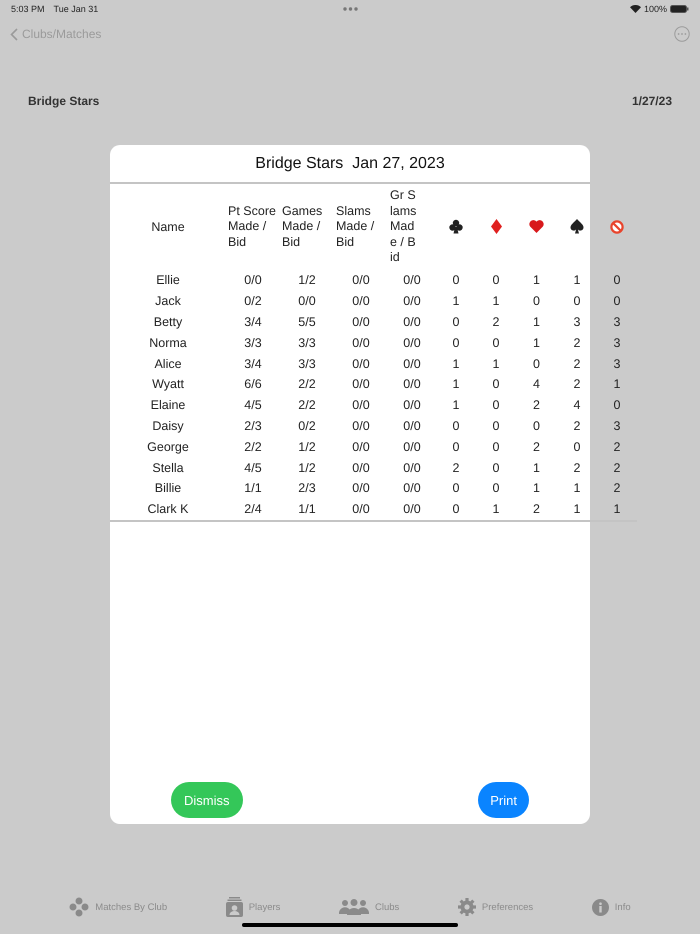 This screenshot has height=934, width=700. What do you see at coordinates (456, 226) in the screenshot?
I see `club-icon` at bounding box center [456, 226].